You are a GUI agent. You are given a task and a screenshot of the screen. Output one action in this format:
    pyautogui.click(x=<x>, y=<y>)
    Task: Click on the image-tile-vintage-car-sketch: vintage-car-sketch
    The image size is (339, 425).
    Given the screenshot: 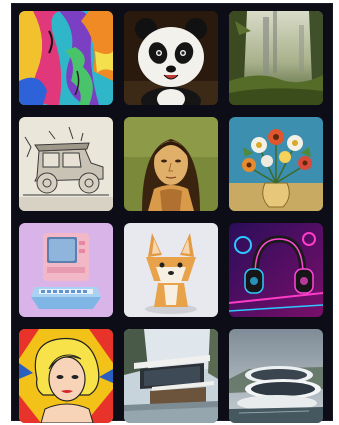 What is the action you would take?
    pyautogui.click(x=66, y=164)
    